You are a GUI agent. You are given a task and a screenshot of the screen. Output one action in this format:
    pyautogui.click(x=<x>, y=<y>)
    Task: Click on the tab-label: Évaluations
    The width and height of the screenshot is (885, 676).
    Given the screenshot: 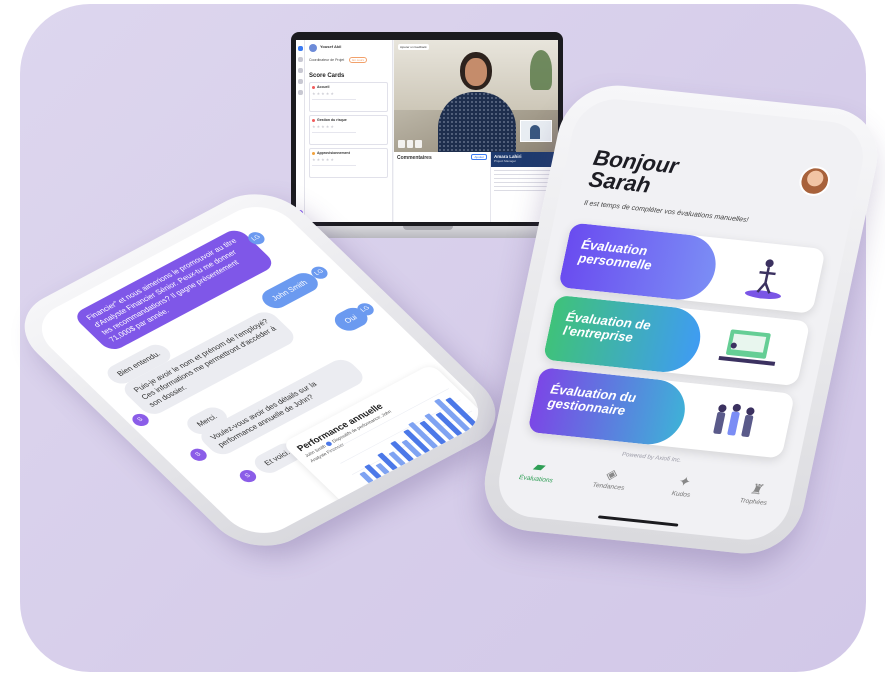 What is the action you would take?
    pyautogui.click(x=536, y=479)
    